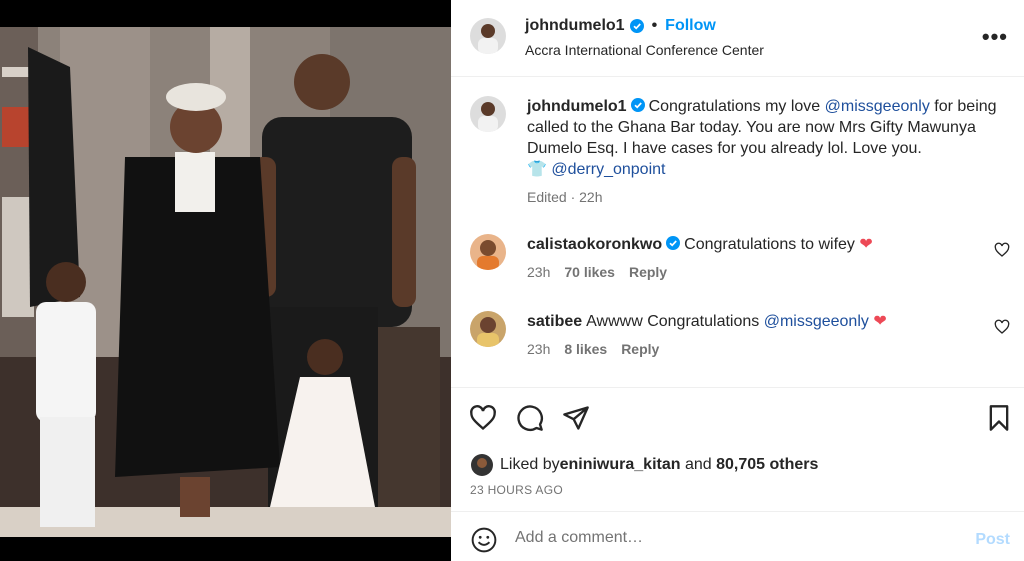 Image resolution: width=1024 pixels, height=561 pixels. I want to click on comment-username: satibee, so click(554, 321).